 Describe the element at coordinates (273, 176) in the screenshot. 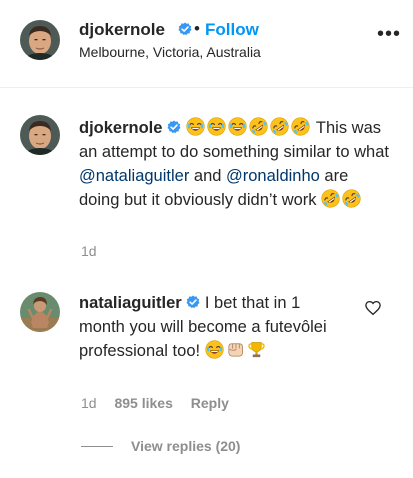

I see `mention-ronaldinho: @ronaldinho` at that location.